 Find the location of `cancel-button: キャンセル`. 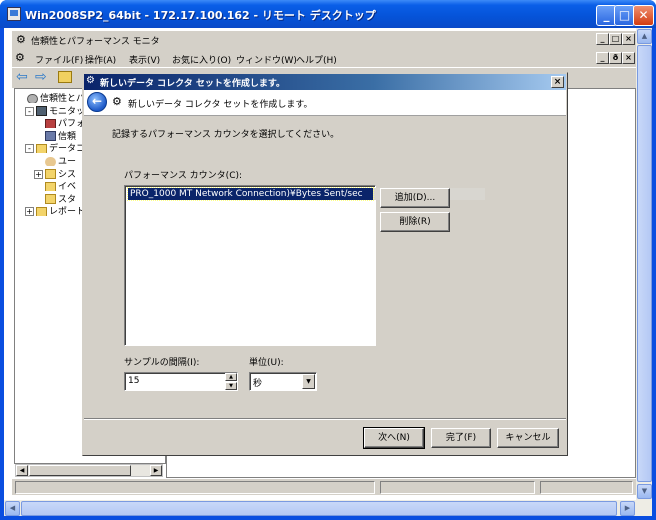

cancel-button: キャンセル is located at coordinates (528, 438).